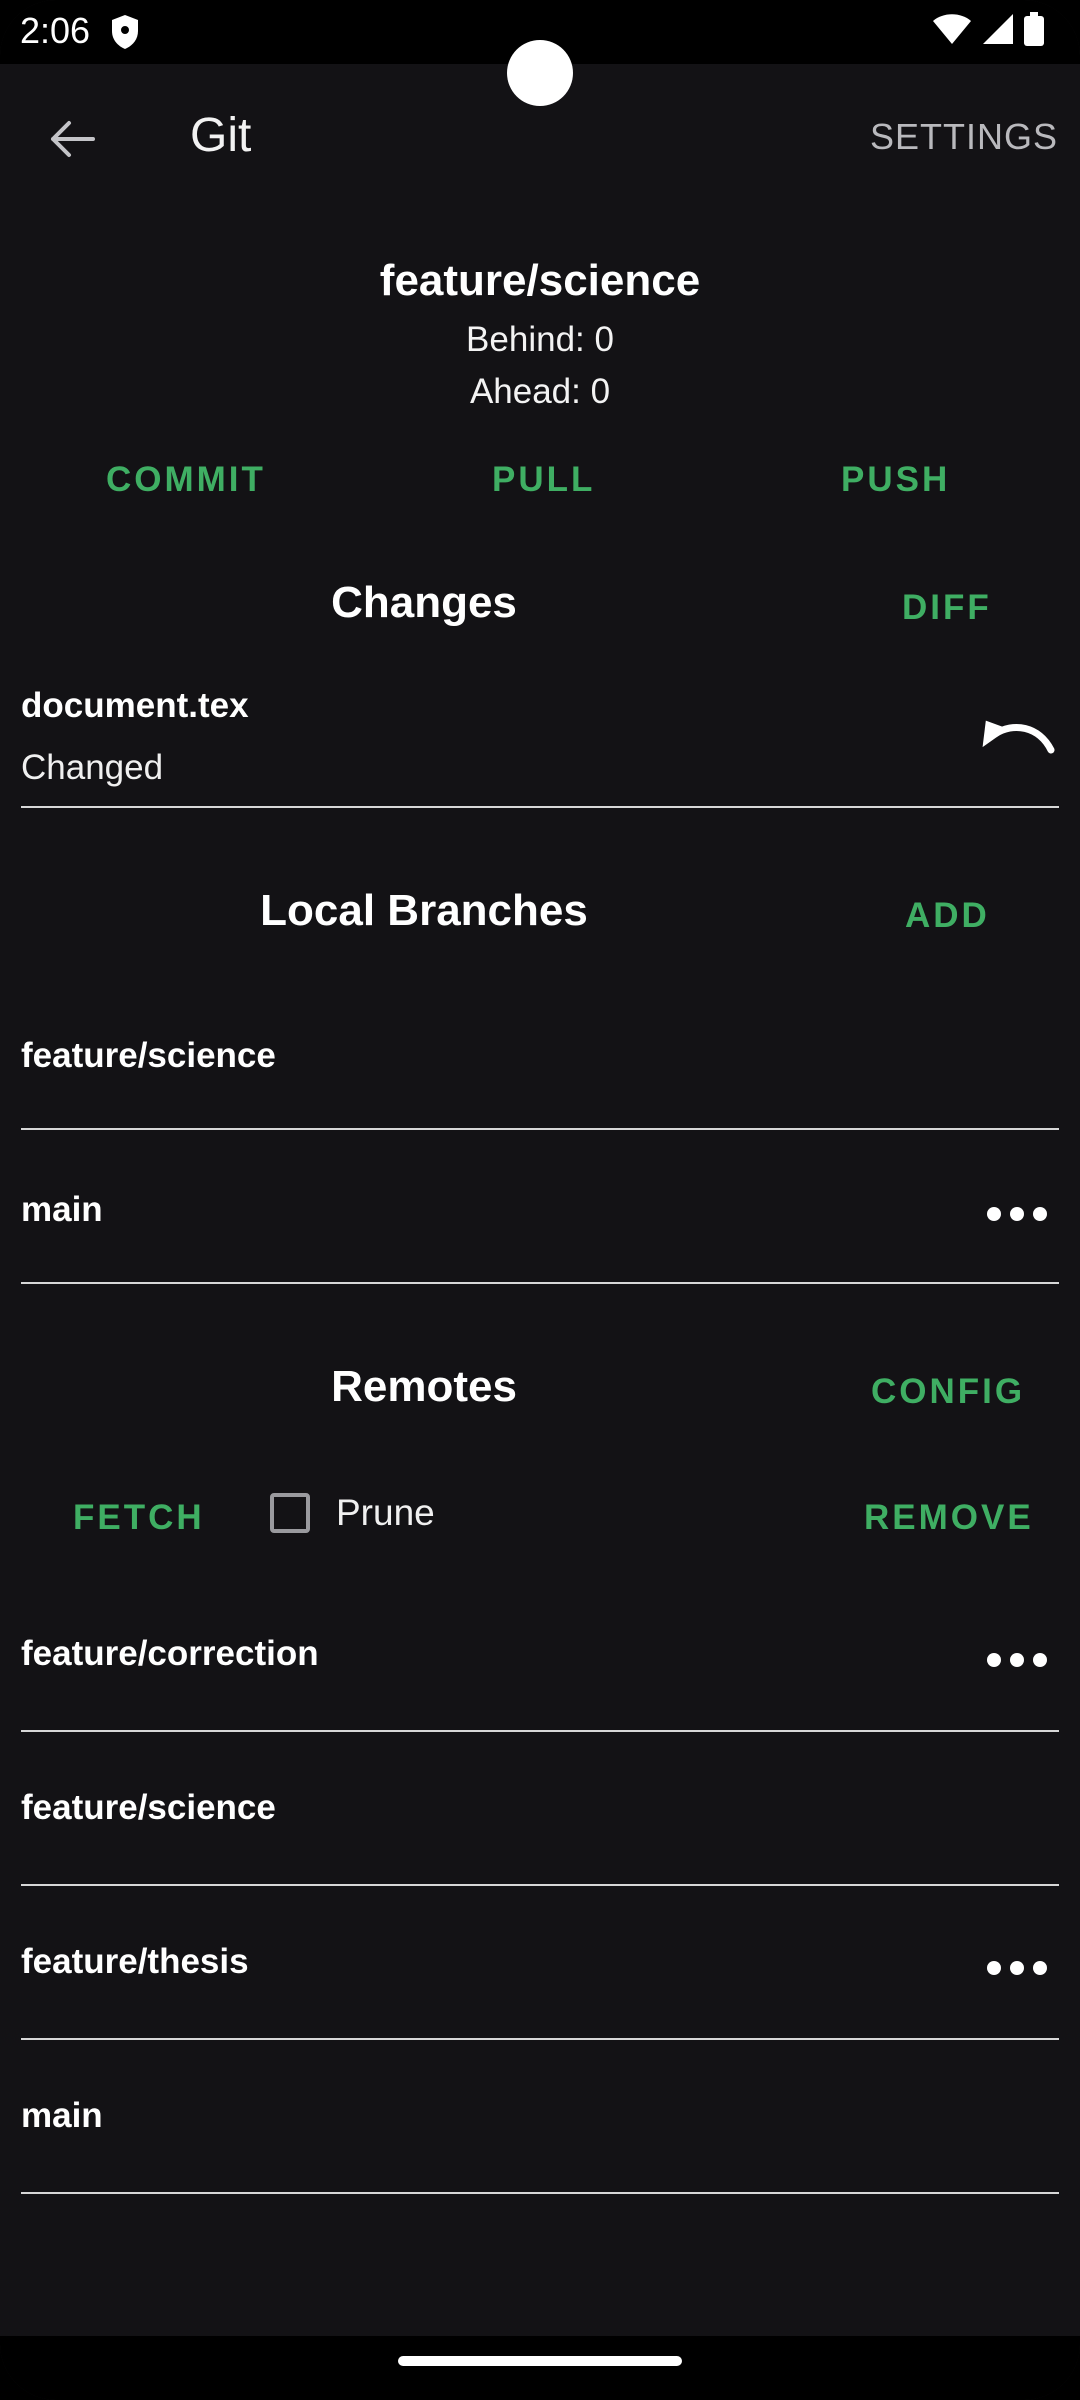 Image resolution: width=1080 pixels, height=2400 pixels. I want to click on back-button, so click(73, 139).